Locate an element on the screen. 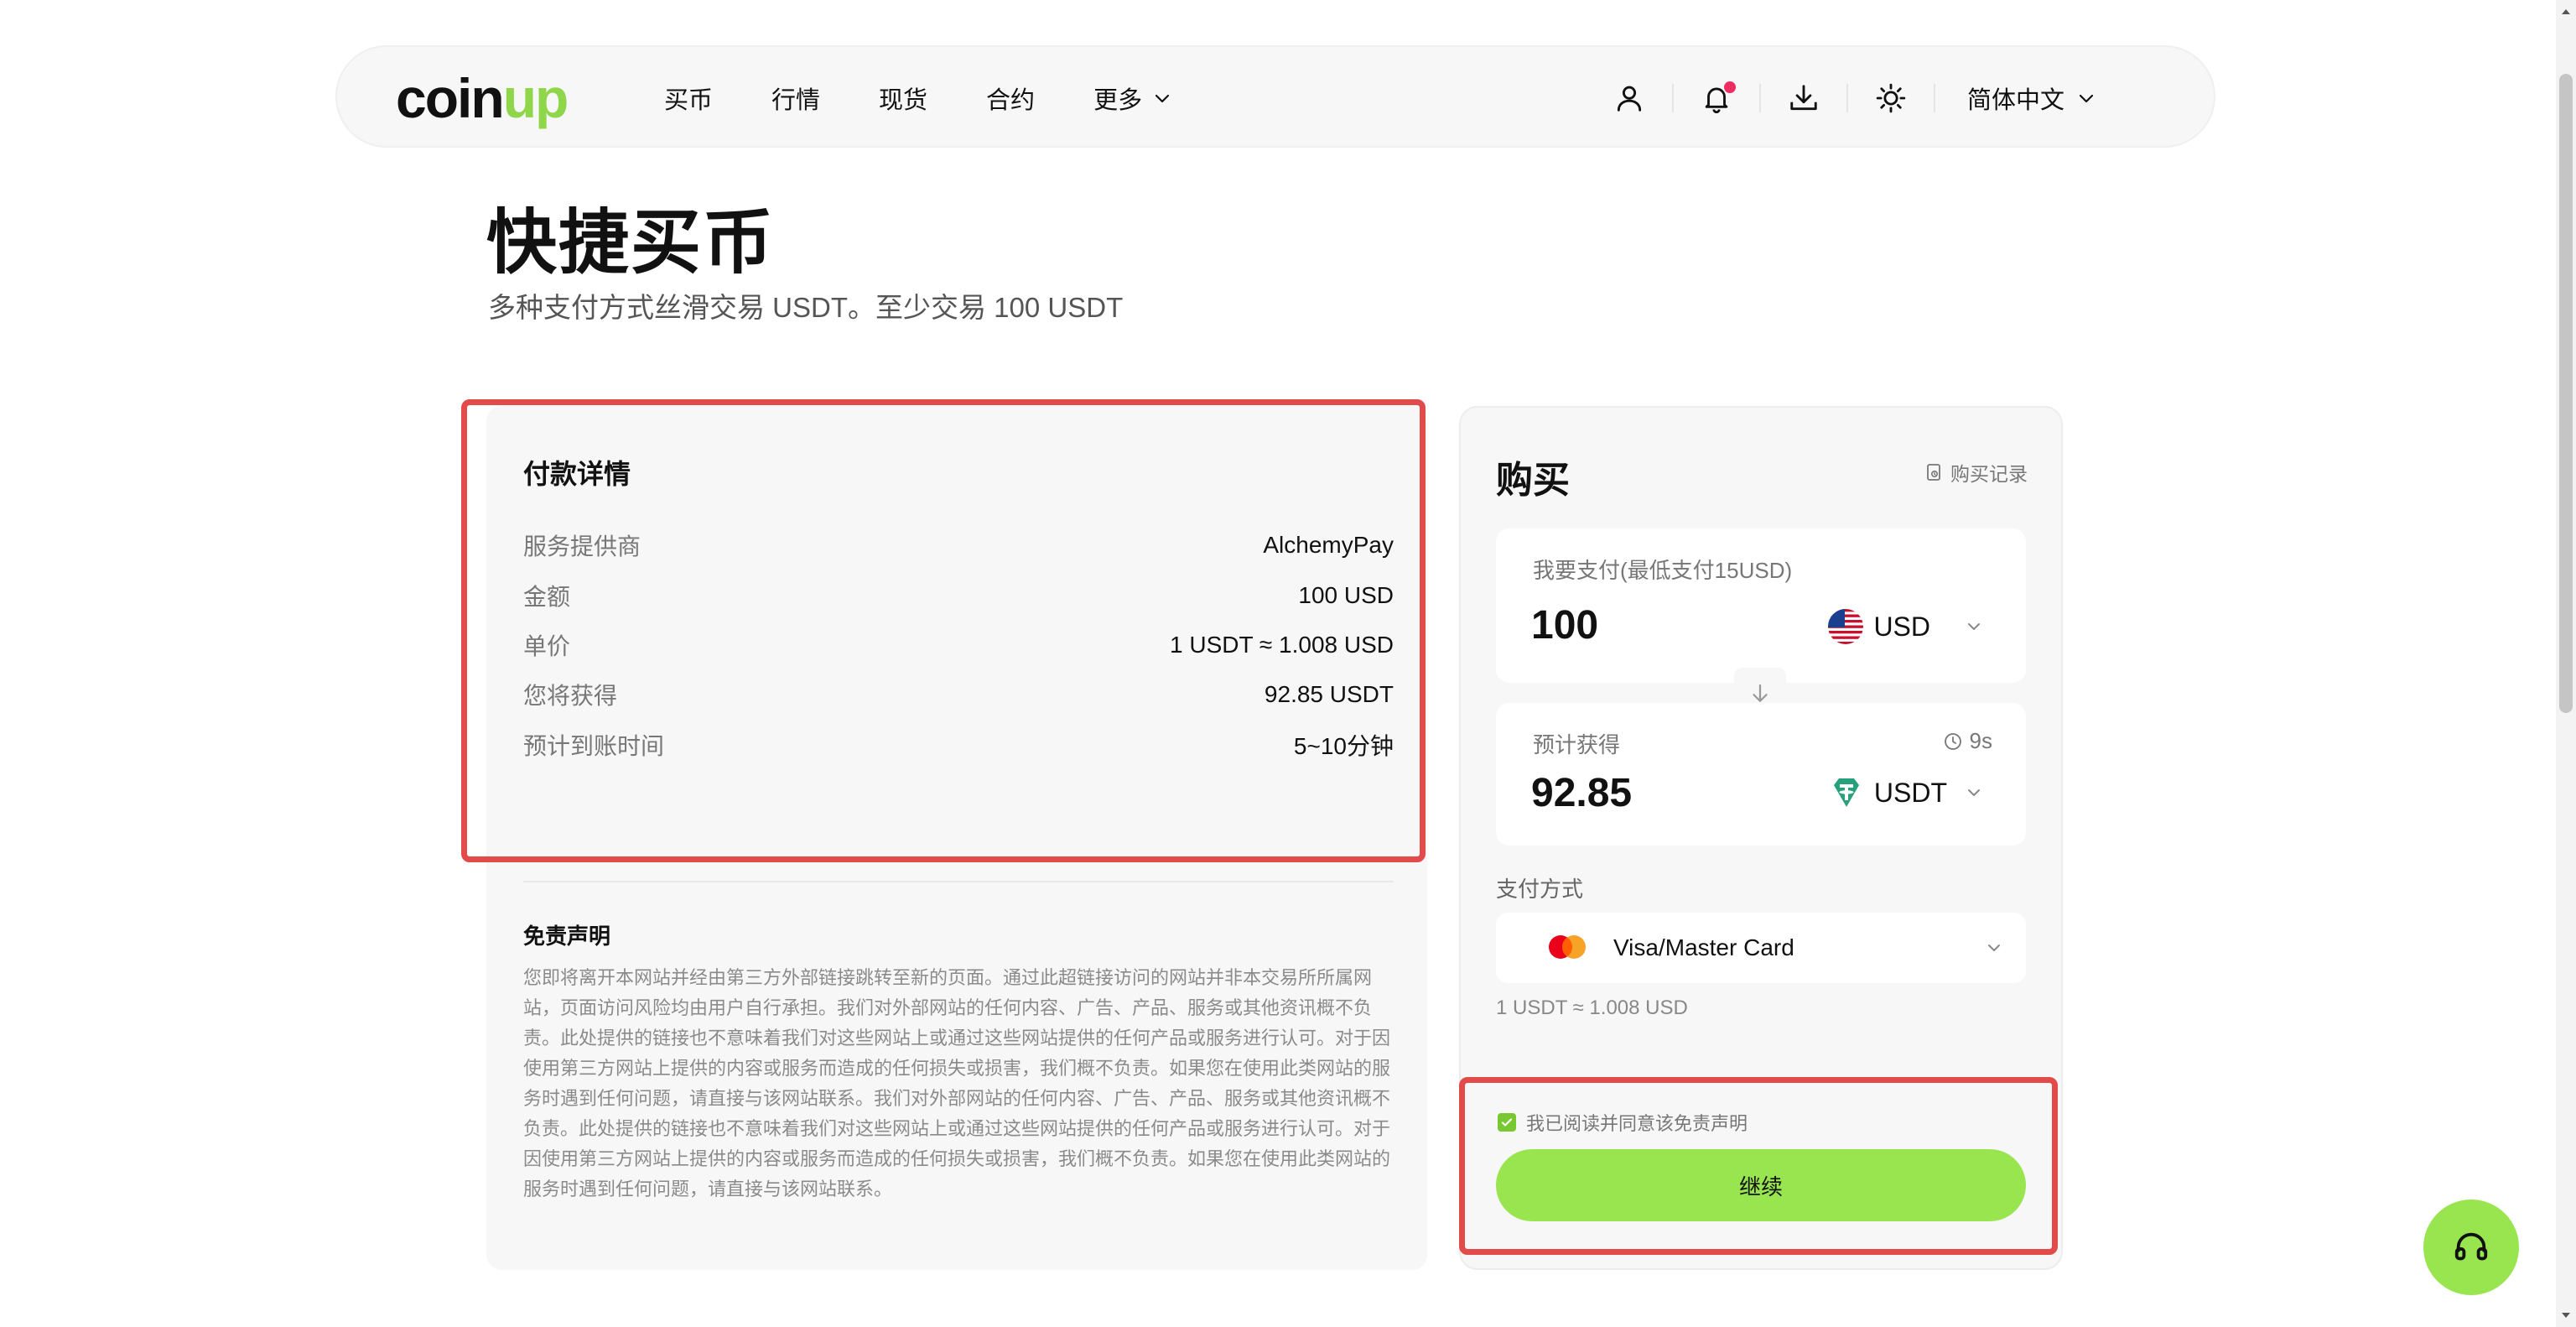 Image resolution: width=2576 pixels, height=1327 pixels. headset-icon is located at coordinates (2471, 1246).